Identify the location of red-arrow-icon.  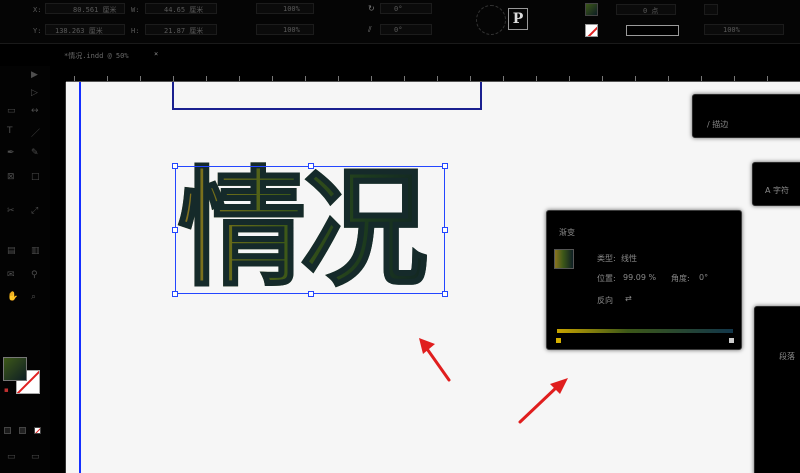
(543, 401).